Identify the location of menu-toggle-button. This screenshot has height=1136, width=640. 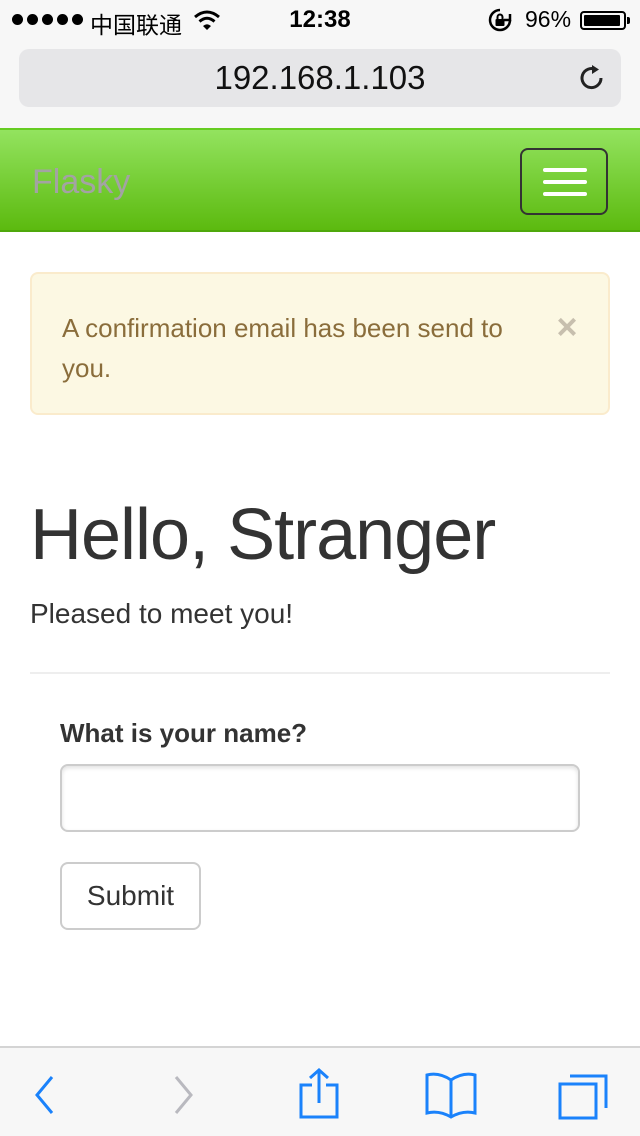
(564, 181).